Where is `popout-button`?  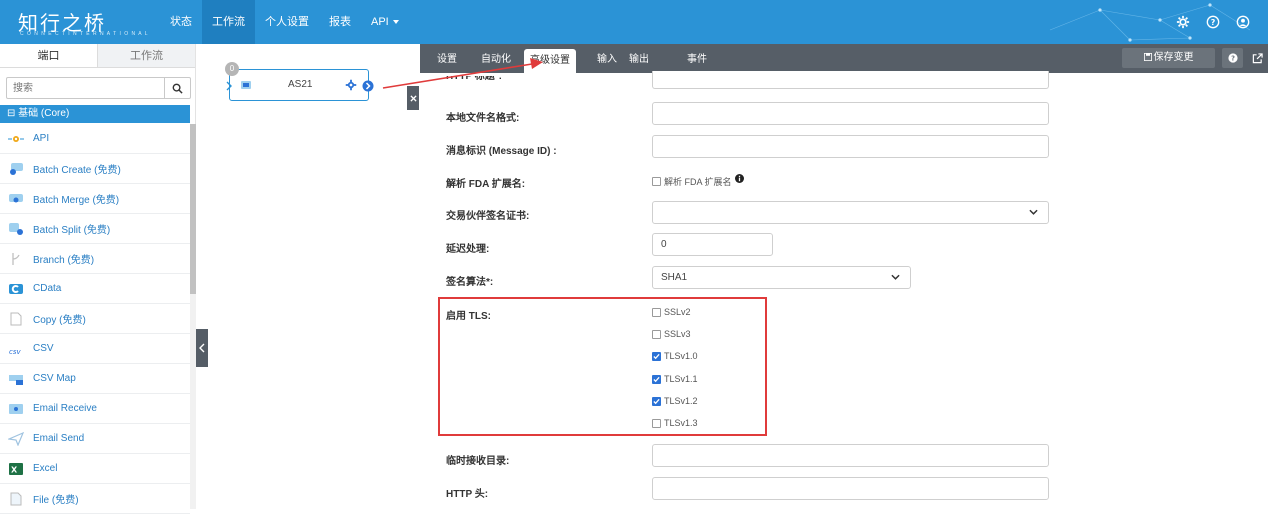 popout-button is located at coordinates (1257, 58).